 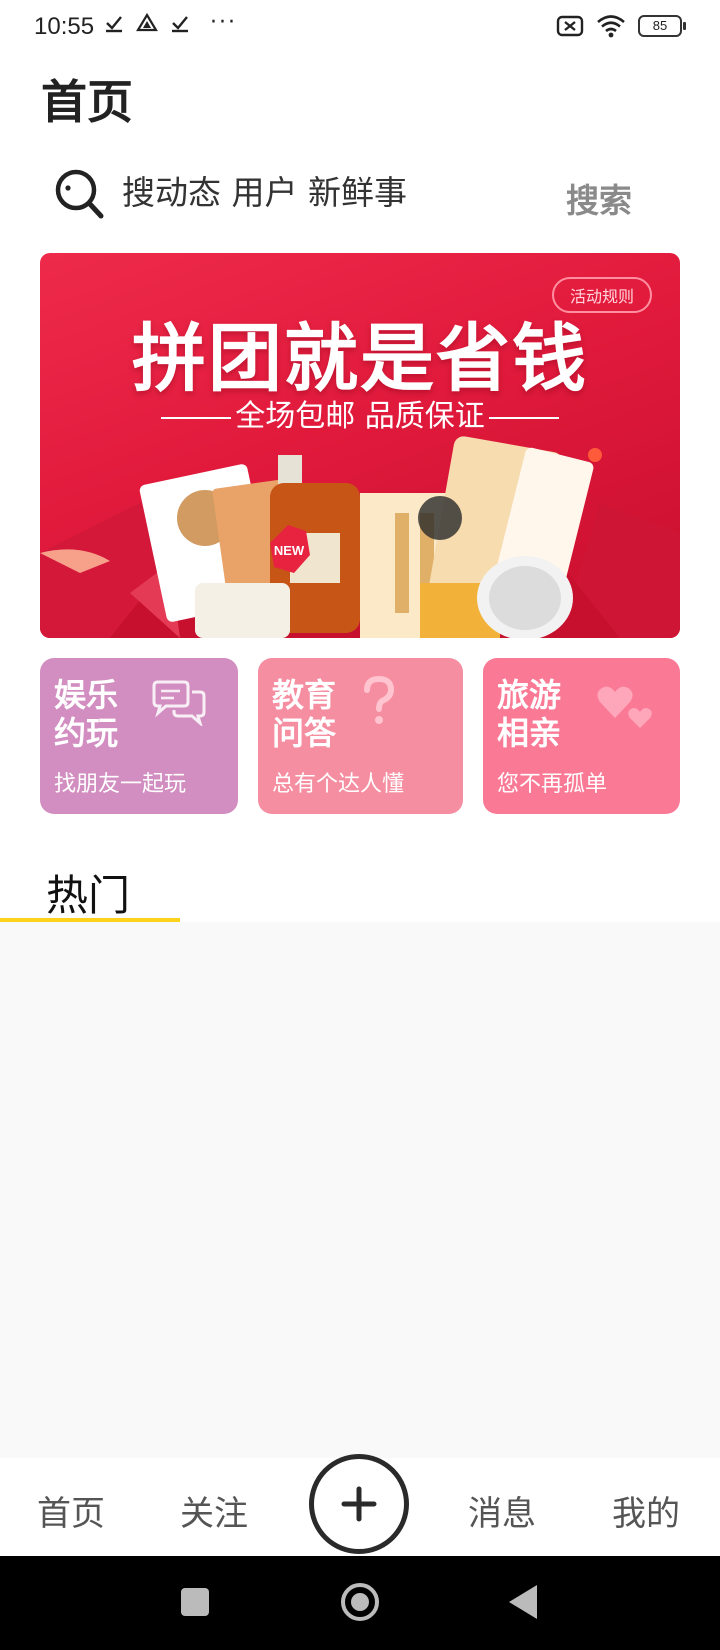 What do you see at coordinates (223, 22) in the screenshot?
I see `more-notifications-icon: ···` at bounding box center [223, 22].